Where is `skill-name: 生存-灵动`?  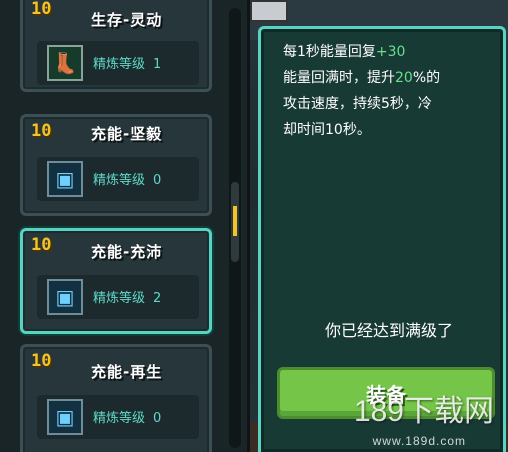
skill-name: 生存-灵动 is located at coordinates (127, 20).